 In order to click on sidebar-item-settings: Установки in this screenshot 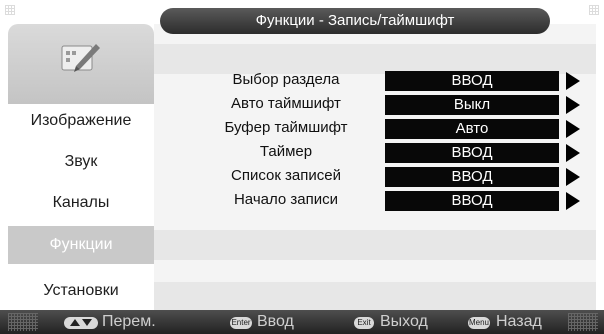, I will do `click(81, 291)`.